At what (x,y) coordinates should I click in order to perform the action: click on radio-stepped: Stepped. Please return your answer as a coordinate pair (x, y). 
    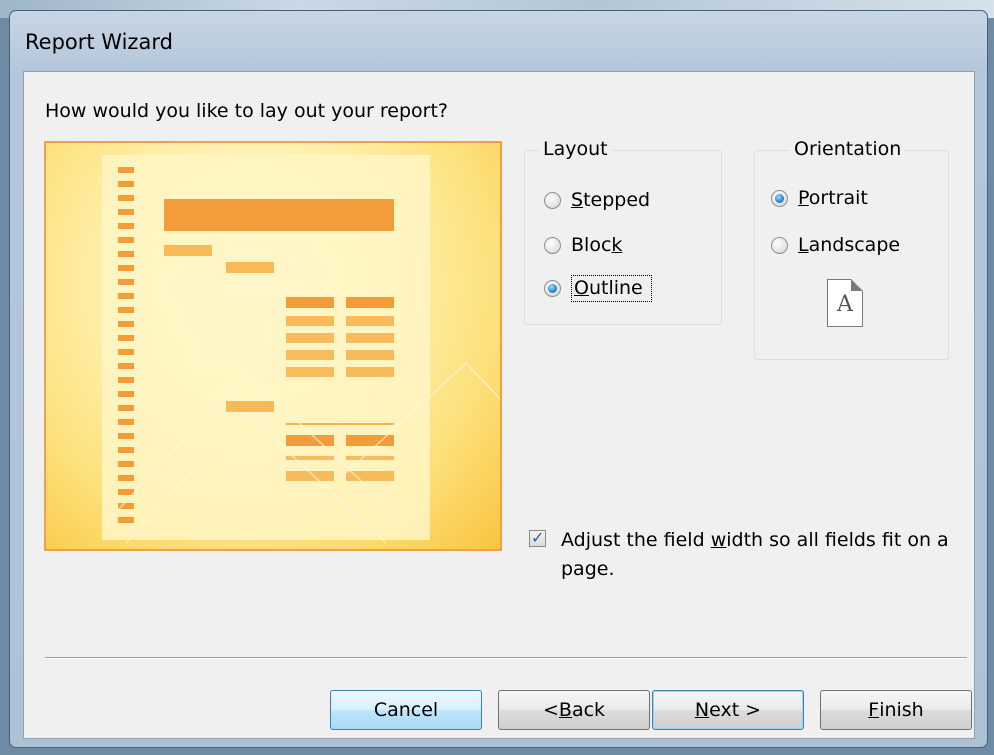
    Looking at the image, I should click on (597, 200).